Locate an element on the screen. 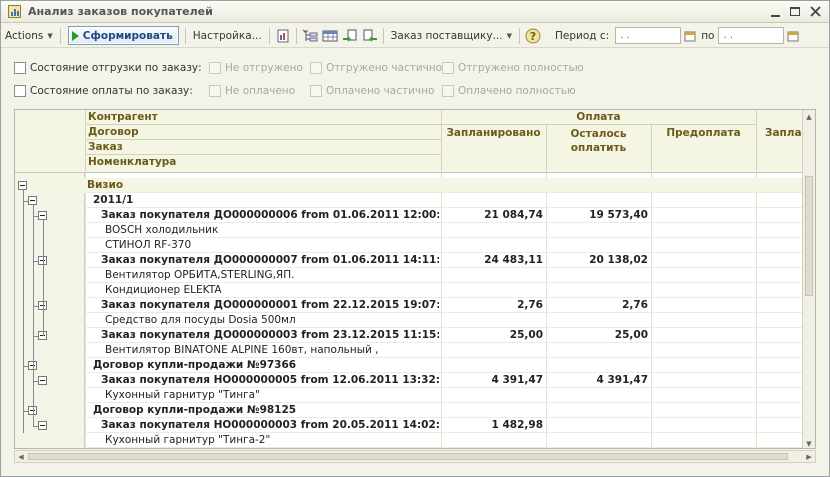 The height and width of the screenshot is (477, 830). option-fully-shipped: Отгружено полностью is located at coordinates (513, 68).